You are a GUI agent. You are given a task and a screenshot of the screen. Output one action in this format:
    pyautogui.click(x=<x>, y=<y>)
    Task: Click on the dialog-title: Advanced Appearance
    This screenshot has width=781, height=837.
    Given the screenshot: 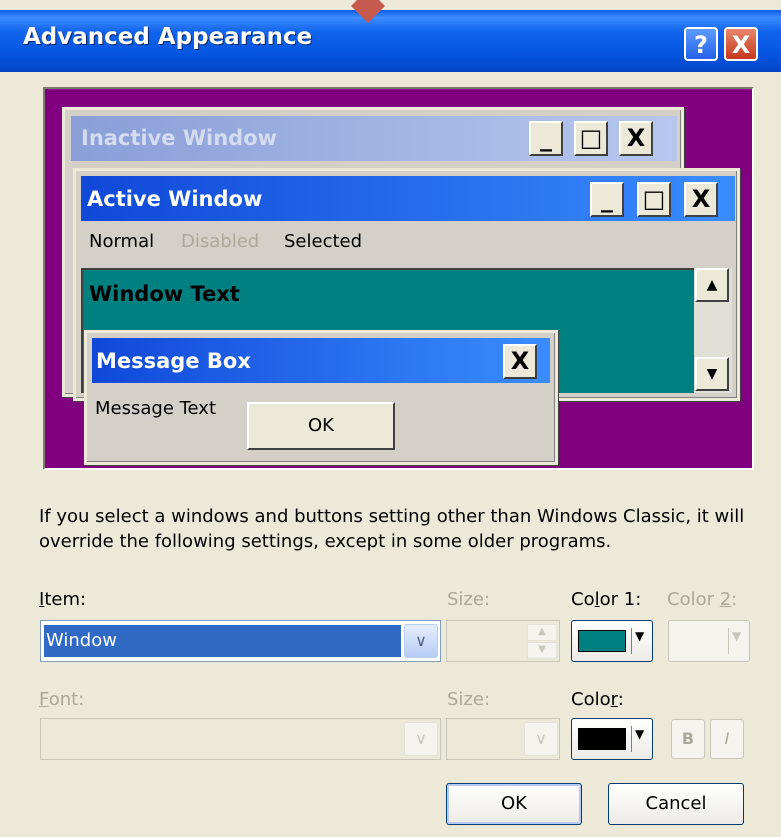 What is the action you would take?
    pyautogui.click(x=168, y=37)
    